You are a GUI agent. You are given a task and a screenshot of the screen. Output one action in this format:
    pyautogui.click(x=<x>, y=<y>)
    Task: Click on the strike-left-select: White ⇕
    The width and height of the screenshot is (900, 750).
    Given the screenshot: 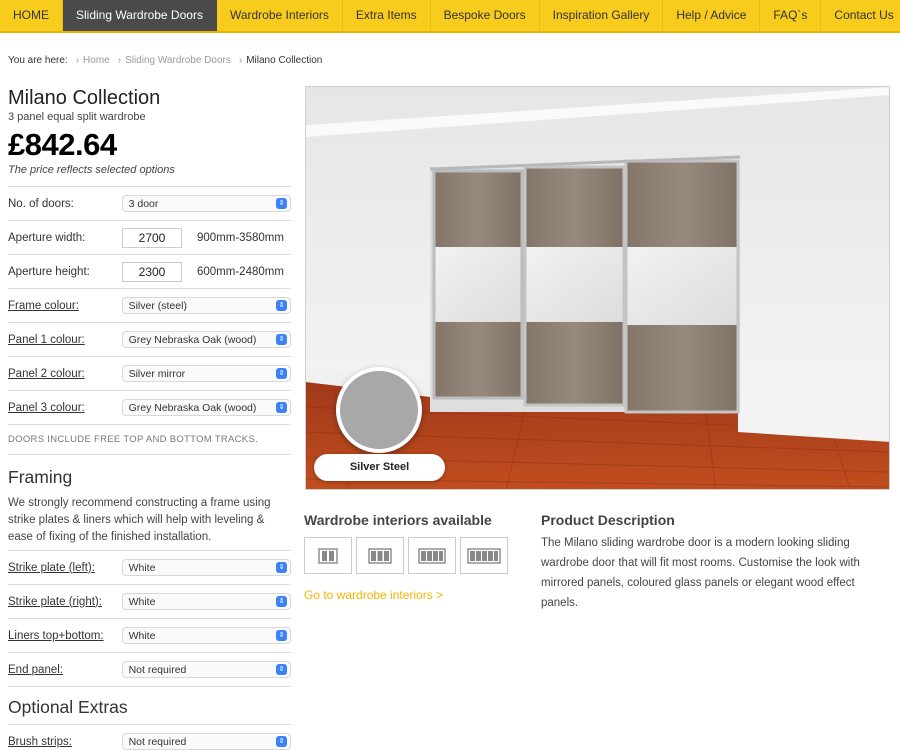 What is the action you would take?
    pyautogui.click(x=206, y=567)
    